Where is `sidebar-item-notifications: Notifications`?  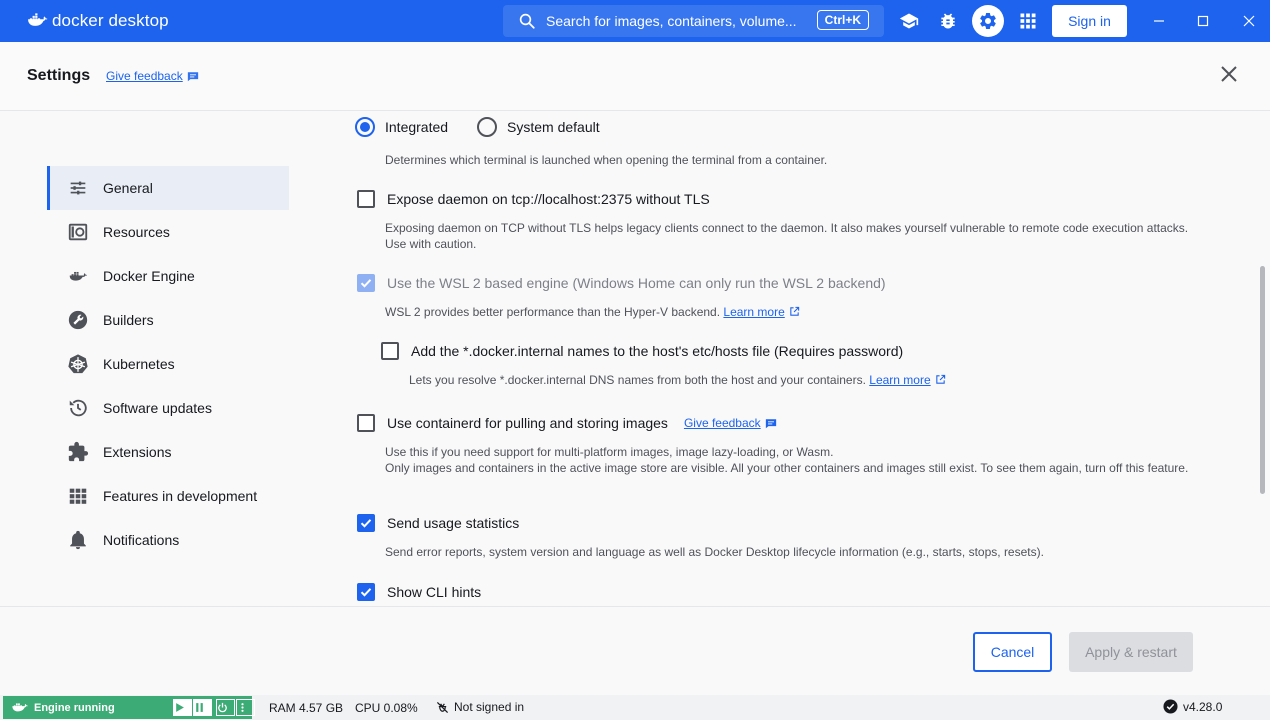
sidebar-item-notifications: Notifications is located at coordinates (168, 540).